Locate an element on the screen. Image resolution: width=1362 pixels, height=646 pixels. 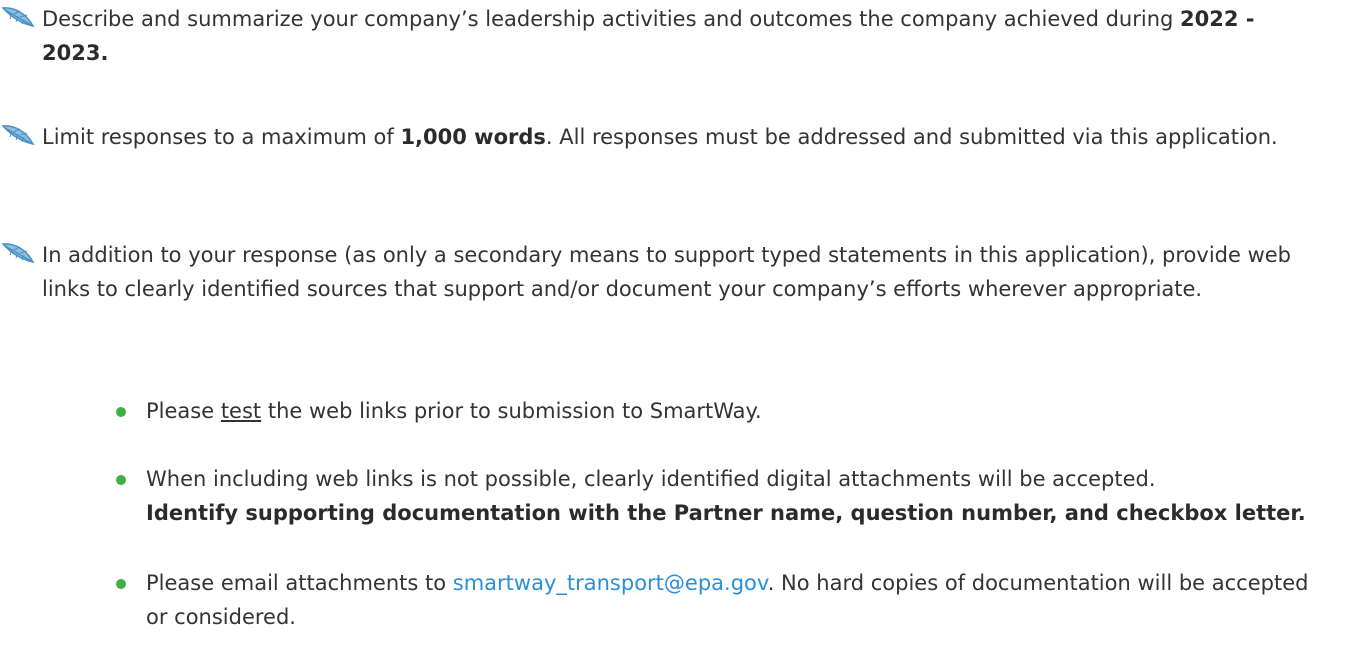
email-link: smartway_transport@epa.gov is located at coordinates (610, 583).